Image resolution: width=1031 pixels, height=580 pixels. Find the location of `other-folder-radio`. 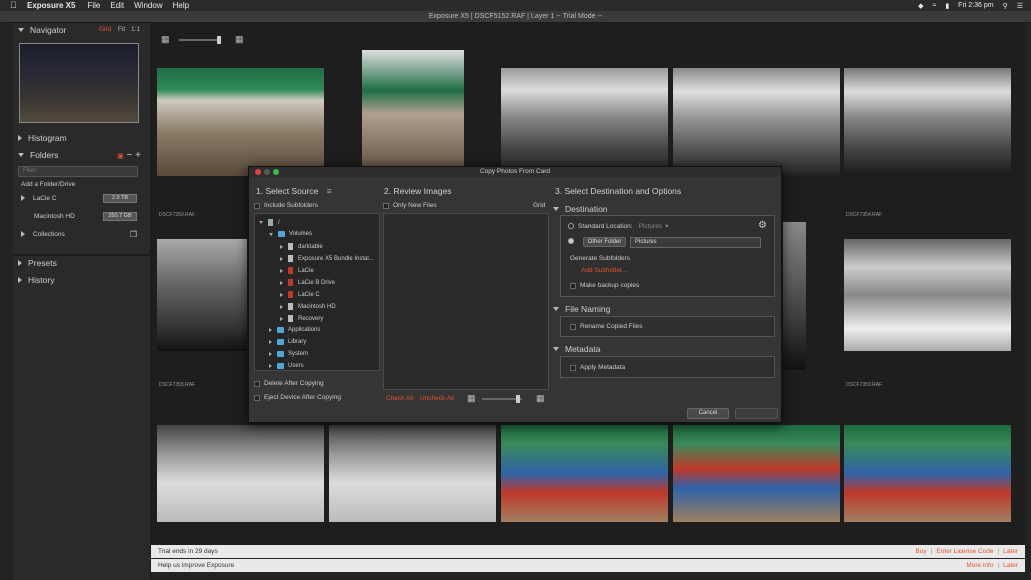

other-folder-radio is located at coordinates (573, 241).